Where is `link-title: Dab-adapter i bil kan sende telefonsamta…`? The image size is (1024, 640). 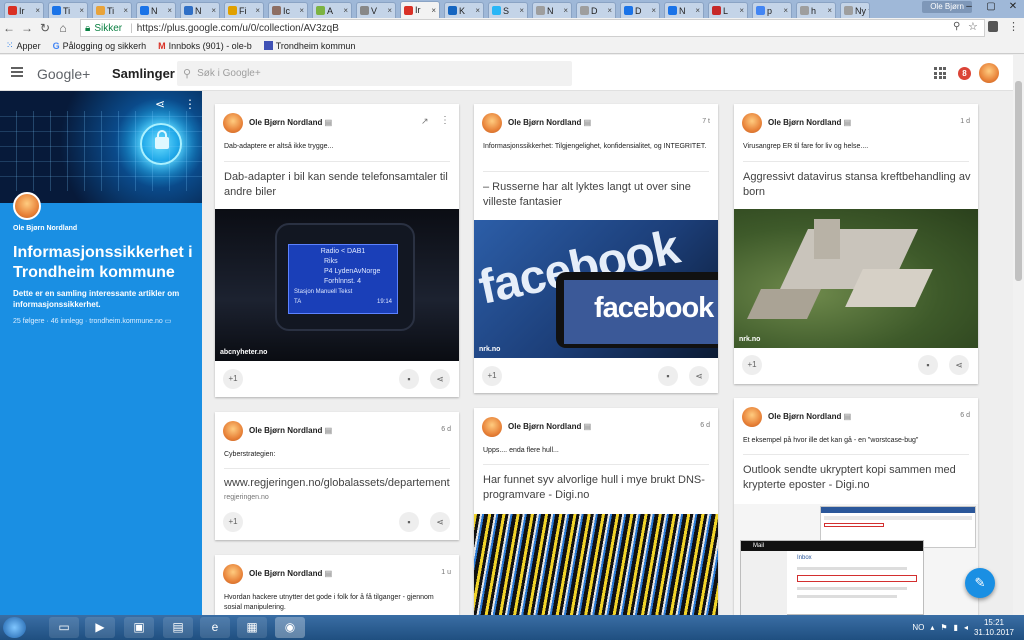 link-title: Dab-adapter i bil kan sende telefonsamta… is located at coordinates (338, 185).